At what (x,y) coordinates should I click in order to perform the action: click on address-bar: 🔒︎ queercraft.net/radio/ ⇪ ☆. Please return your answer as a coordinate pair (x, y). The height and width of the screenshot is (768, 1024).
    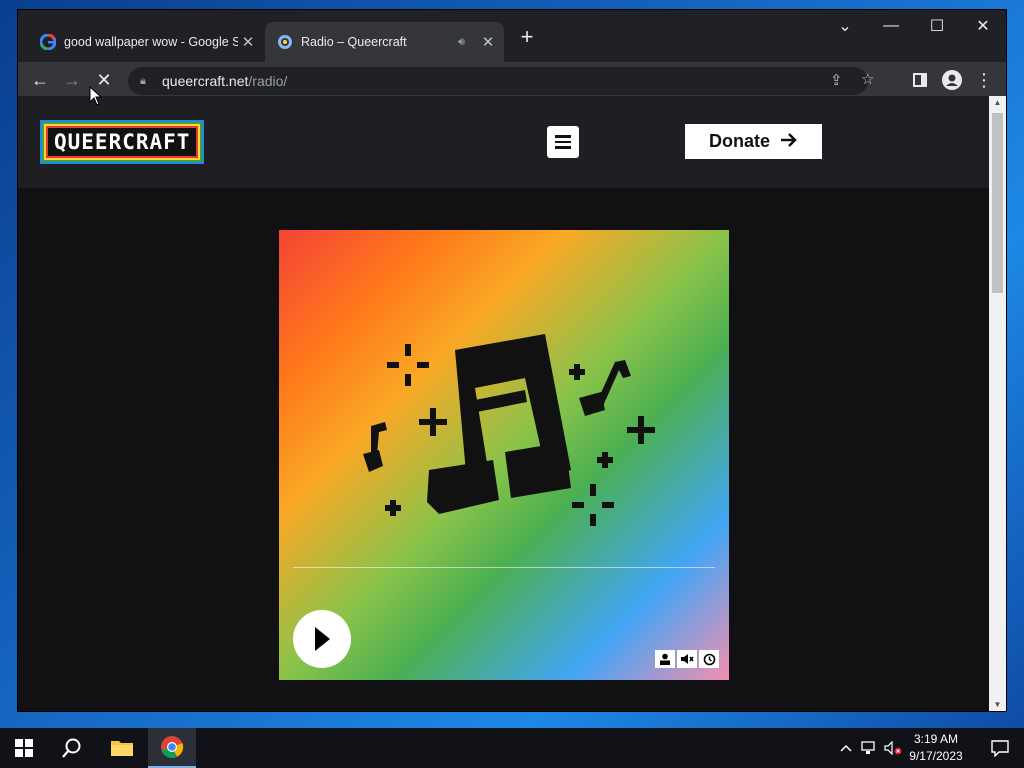
    Looking at the image, I should click on (501, 81).